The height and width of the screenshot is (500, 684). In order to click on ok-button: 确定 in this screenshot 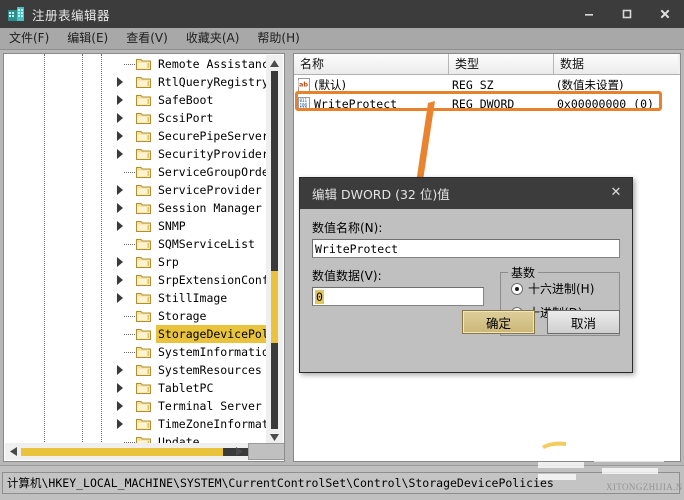, I will do `click(498, 322)`.